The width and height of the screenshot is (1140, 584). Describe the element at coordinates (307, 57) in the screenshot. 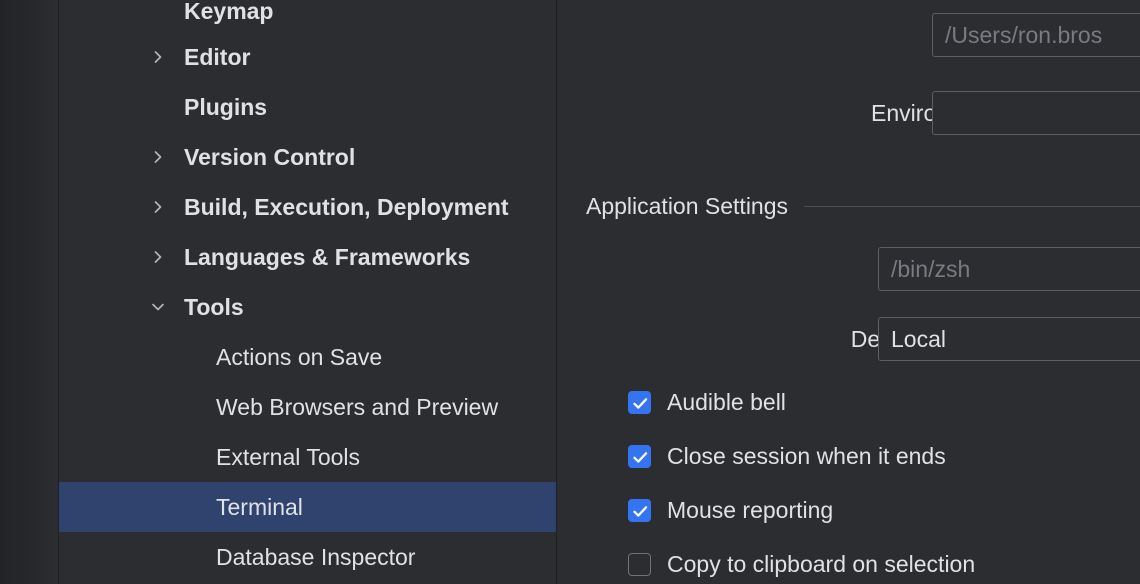

I see `sidebar-item-editor: Editor` at that location.